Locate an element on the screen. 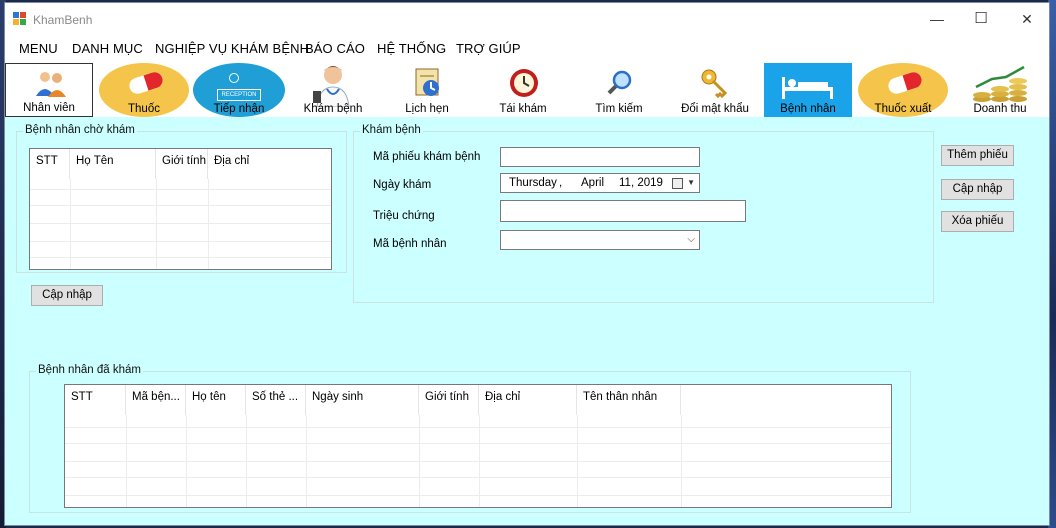 The image size is (1056, 528). title-bar: KhamBenh — ☐ ✕ is located at coordinates (527, 19).